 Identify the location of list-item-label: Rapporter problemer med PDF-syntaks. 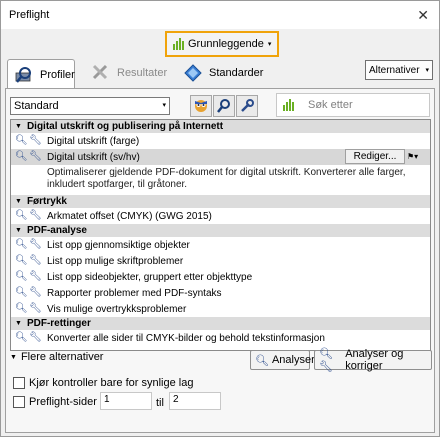
(134, 293).